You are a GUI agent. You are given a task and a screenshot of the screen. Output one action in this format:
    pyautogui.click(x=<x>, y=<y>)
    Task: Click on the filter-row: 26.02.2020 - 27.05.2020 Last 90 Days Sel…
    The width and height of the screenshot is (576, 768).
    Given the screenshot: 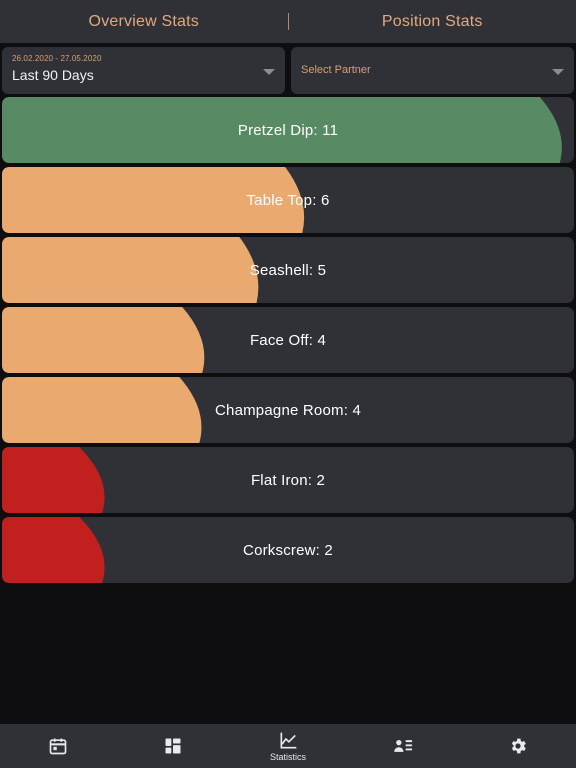 What is the action you would take?
    pyautogui.click(x=288, y=70)
    